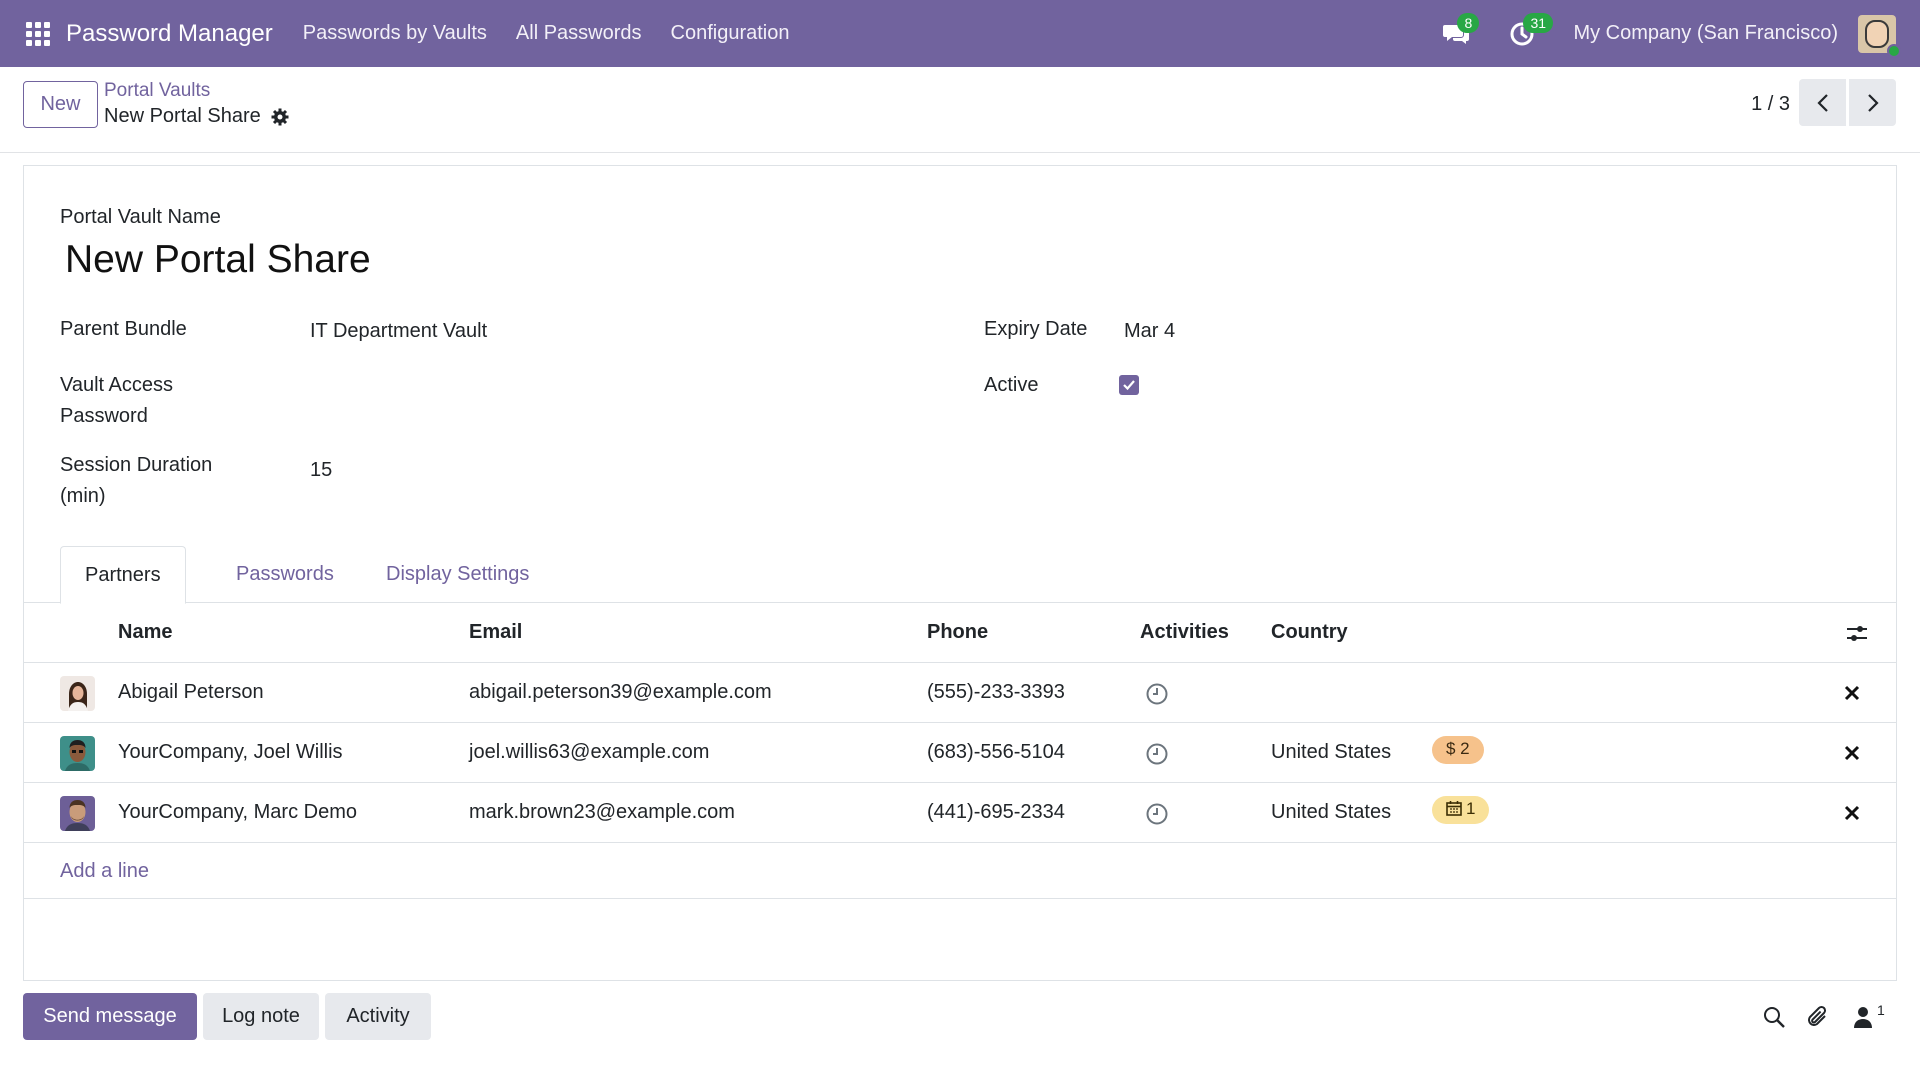 The image size is (1920, 1092). Describe the element at coordinates (589, 752) in the screenshot. I see `partner-email: joel.willis63@example.com` at that location.